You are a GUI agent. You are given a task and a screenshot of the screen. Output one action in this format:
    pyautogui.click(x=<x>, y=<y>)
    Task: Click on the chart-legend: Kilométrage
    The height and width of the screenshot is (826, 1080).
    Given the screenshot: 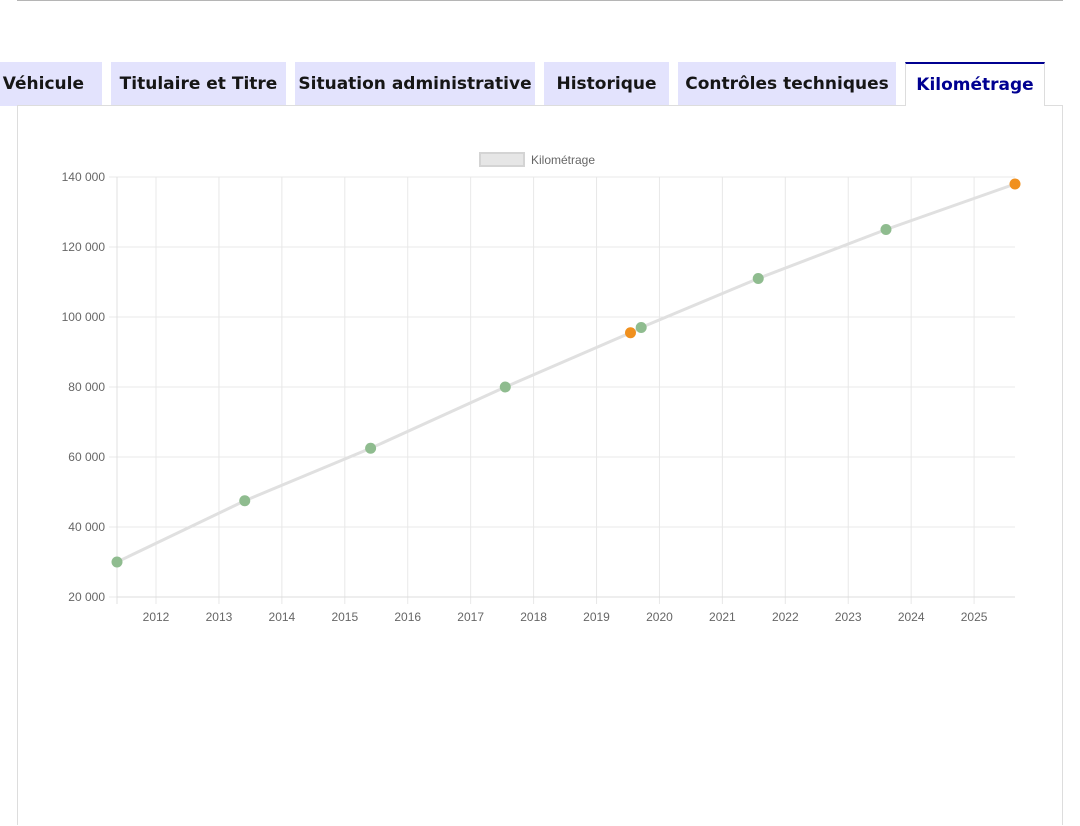 What is the action you would take?
    pyautogui.click(x=537, y=159)
    